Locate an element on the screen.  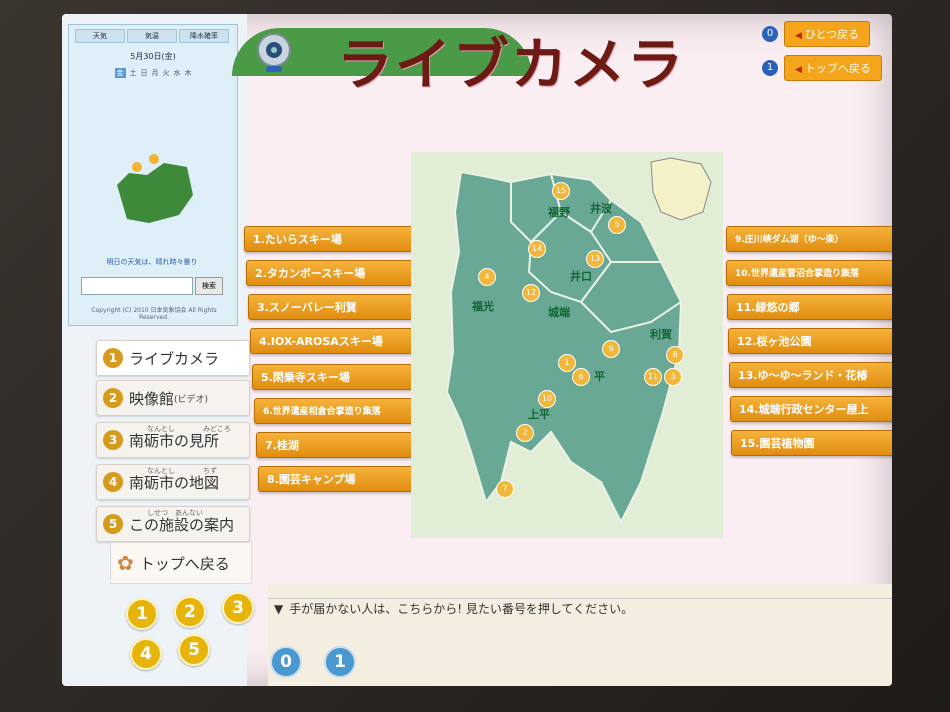
map-marker-3: 3 is located at coordinates (673, 377).